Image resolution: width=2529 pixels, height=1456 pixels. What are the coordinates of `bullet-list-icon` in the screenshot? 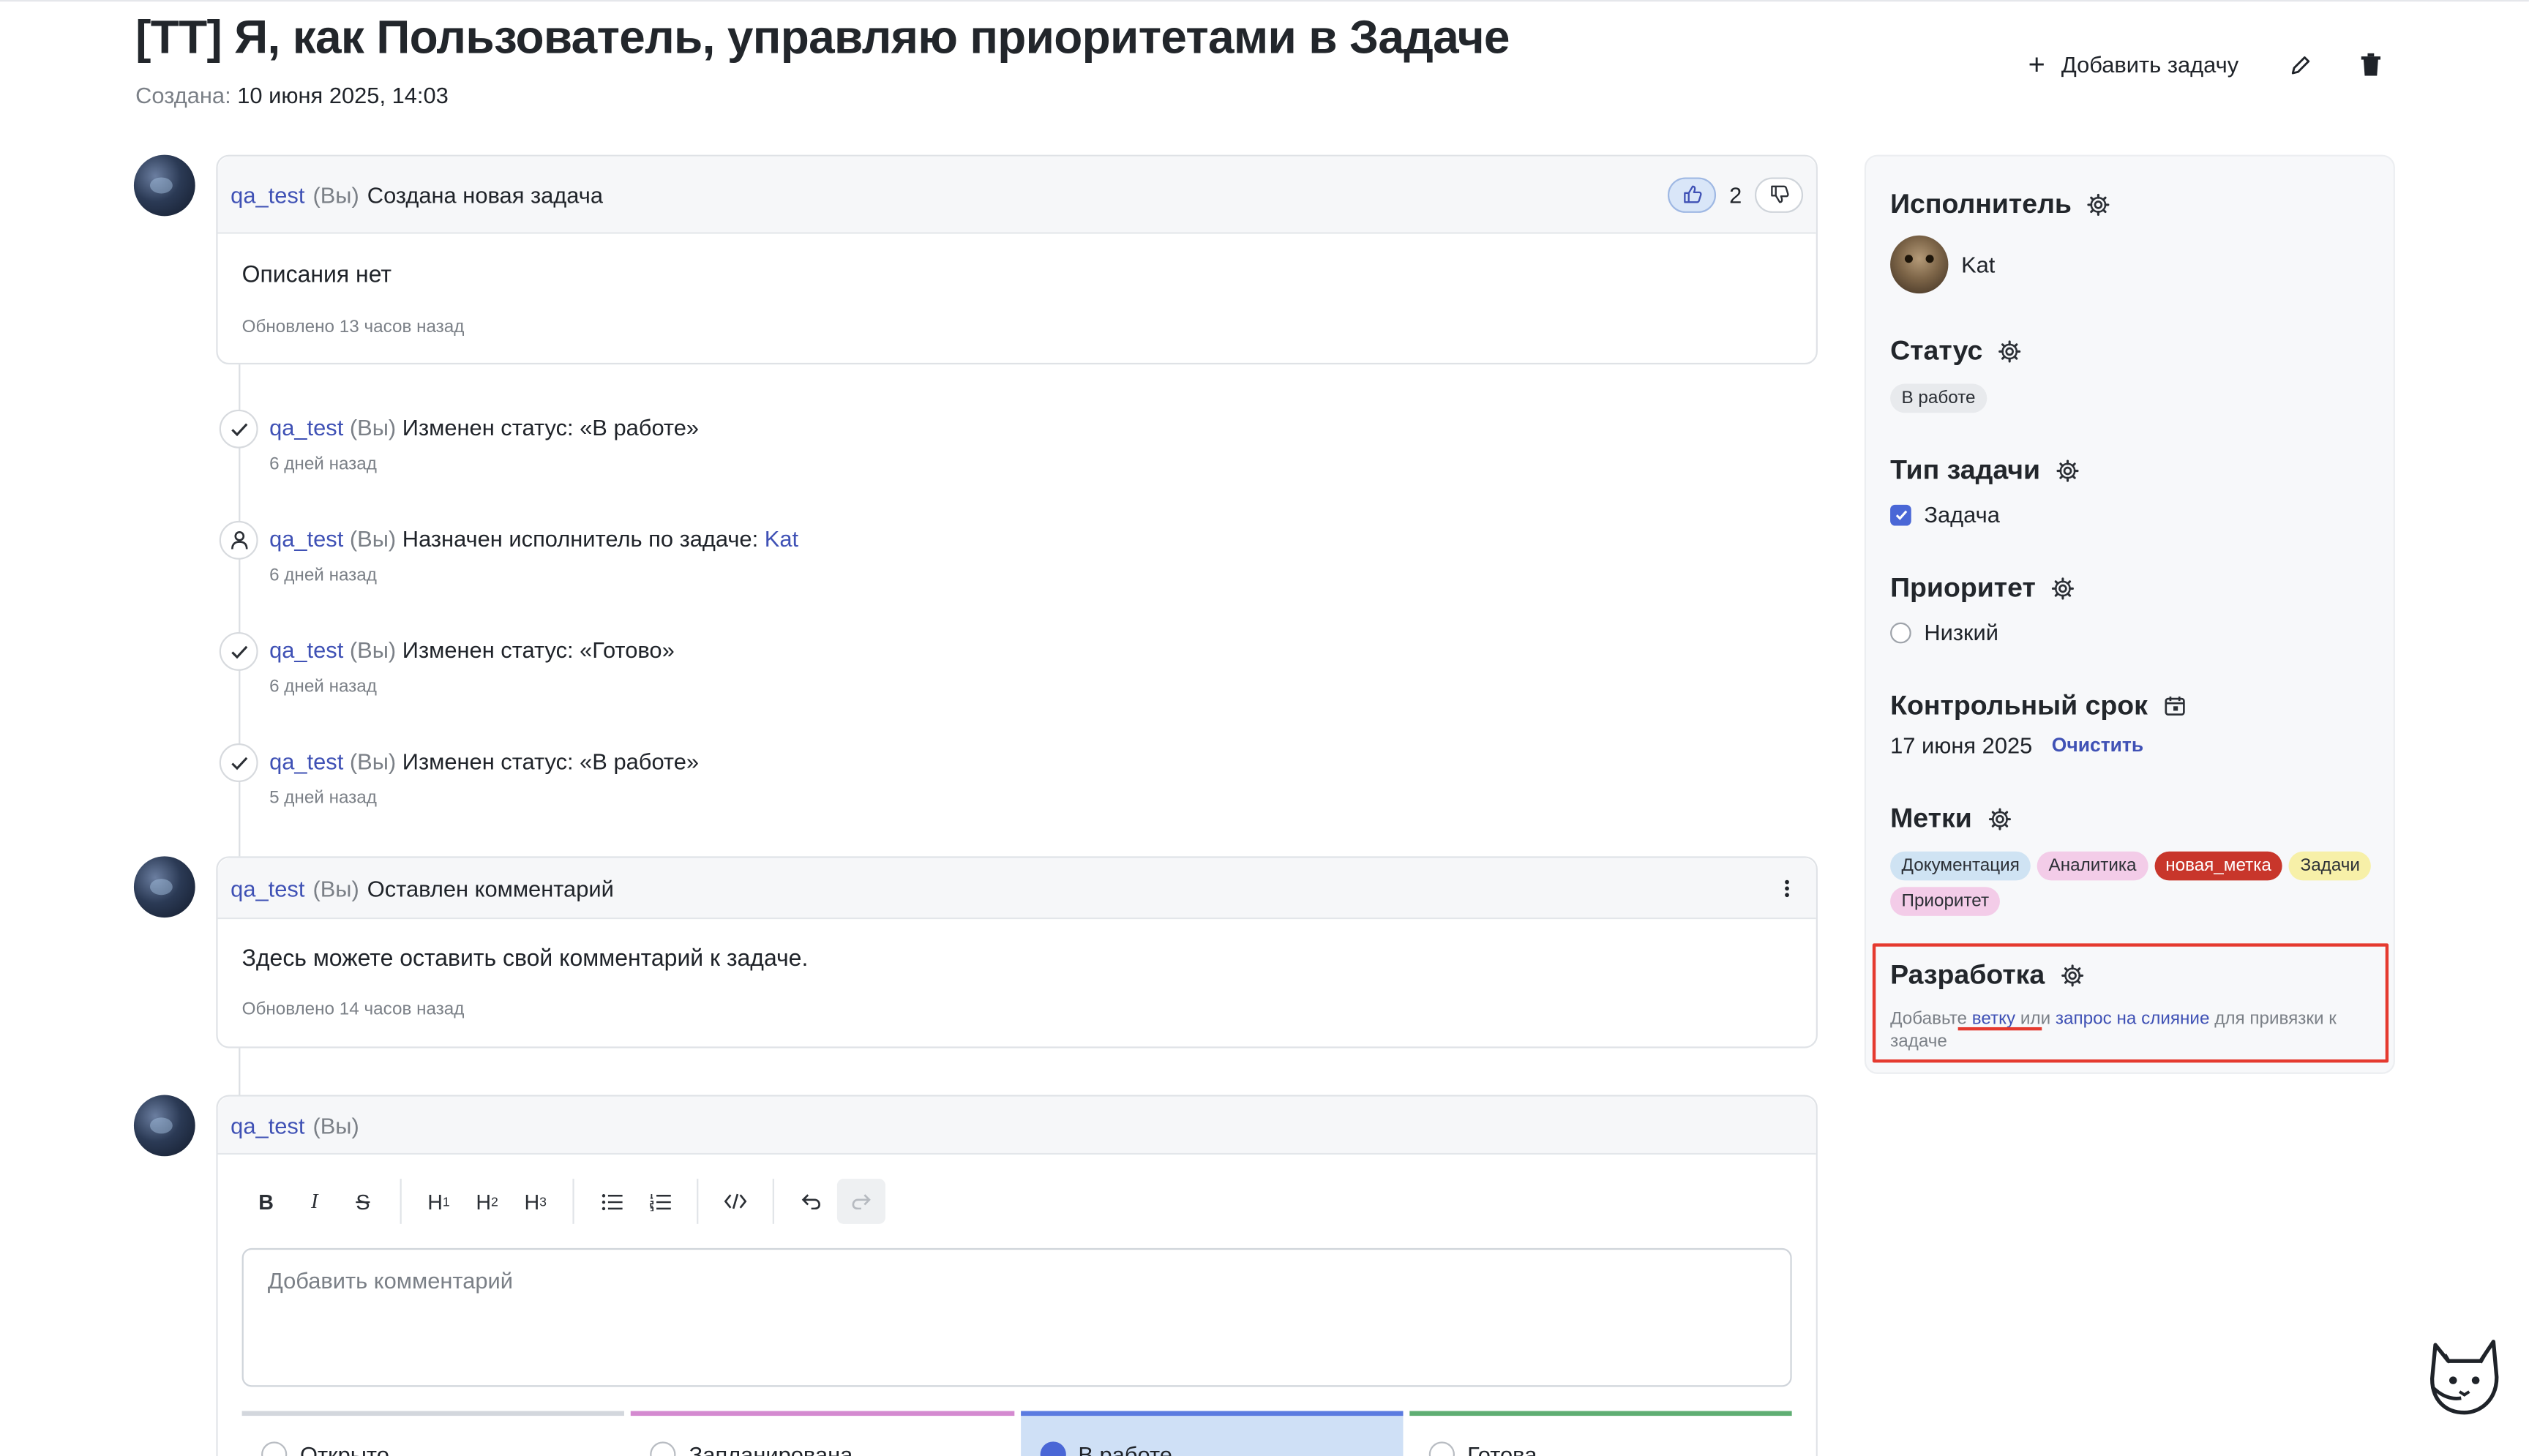 It's located at (611, 1201).